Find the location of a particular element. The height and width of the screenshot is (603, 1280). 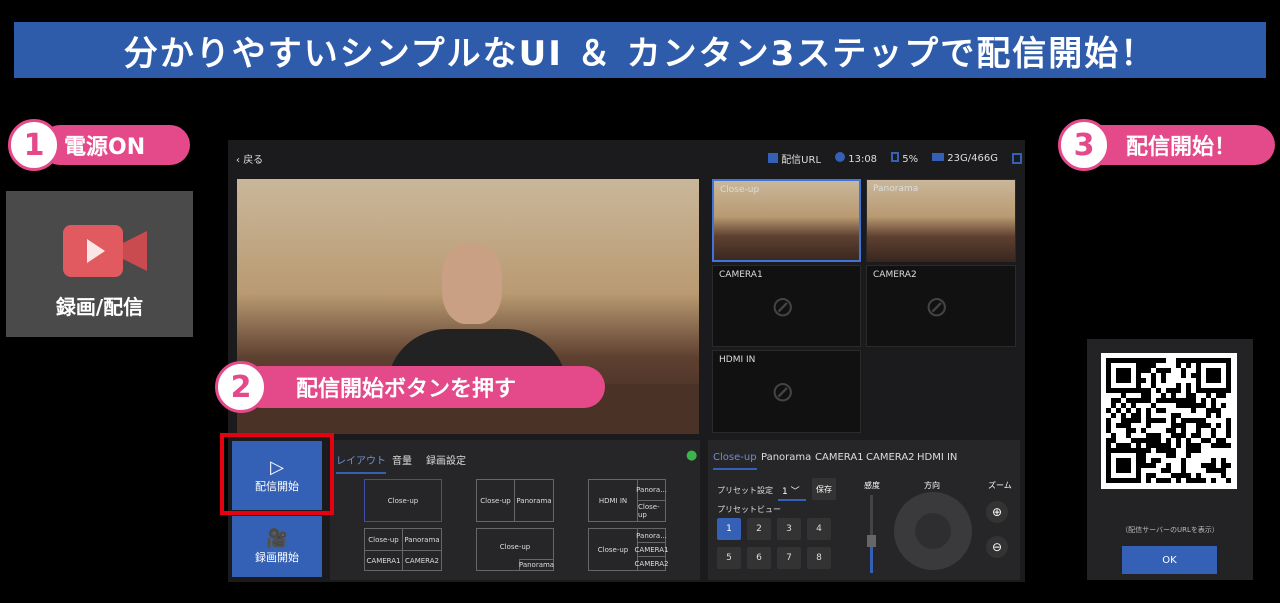

step1-label: 電源ON is located at coordinates (115, 145).